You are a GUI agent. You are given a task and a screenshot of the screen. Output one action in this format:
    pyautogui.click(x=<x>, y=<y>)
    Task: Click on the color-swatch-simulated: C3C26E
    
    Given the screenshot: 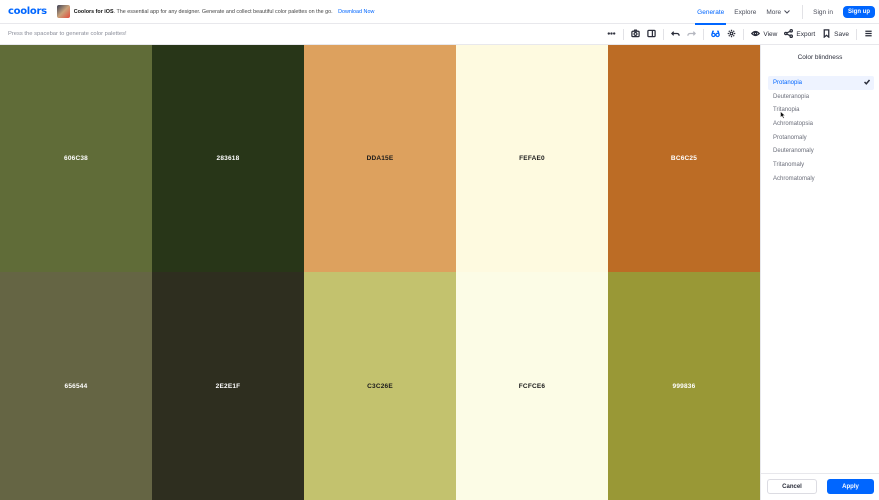 What is the action you would take?
    pyautogui.click(x=380, y=386)
    